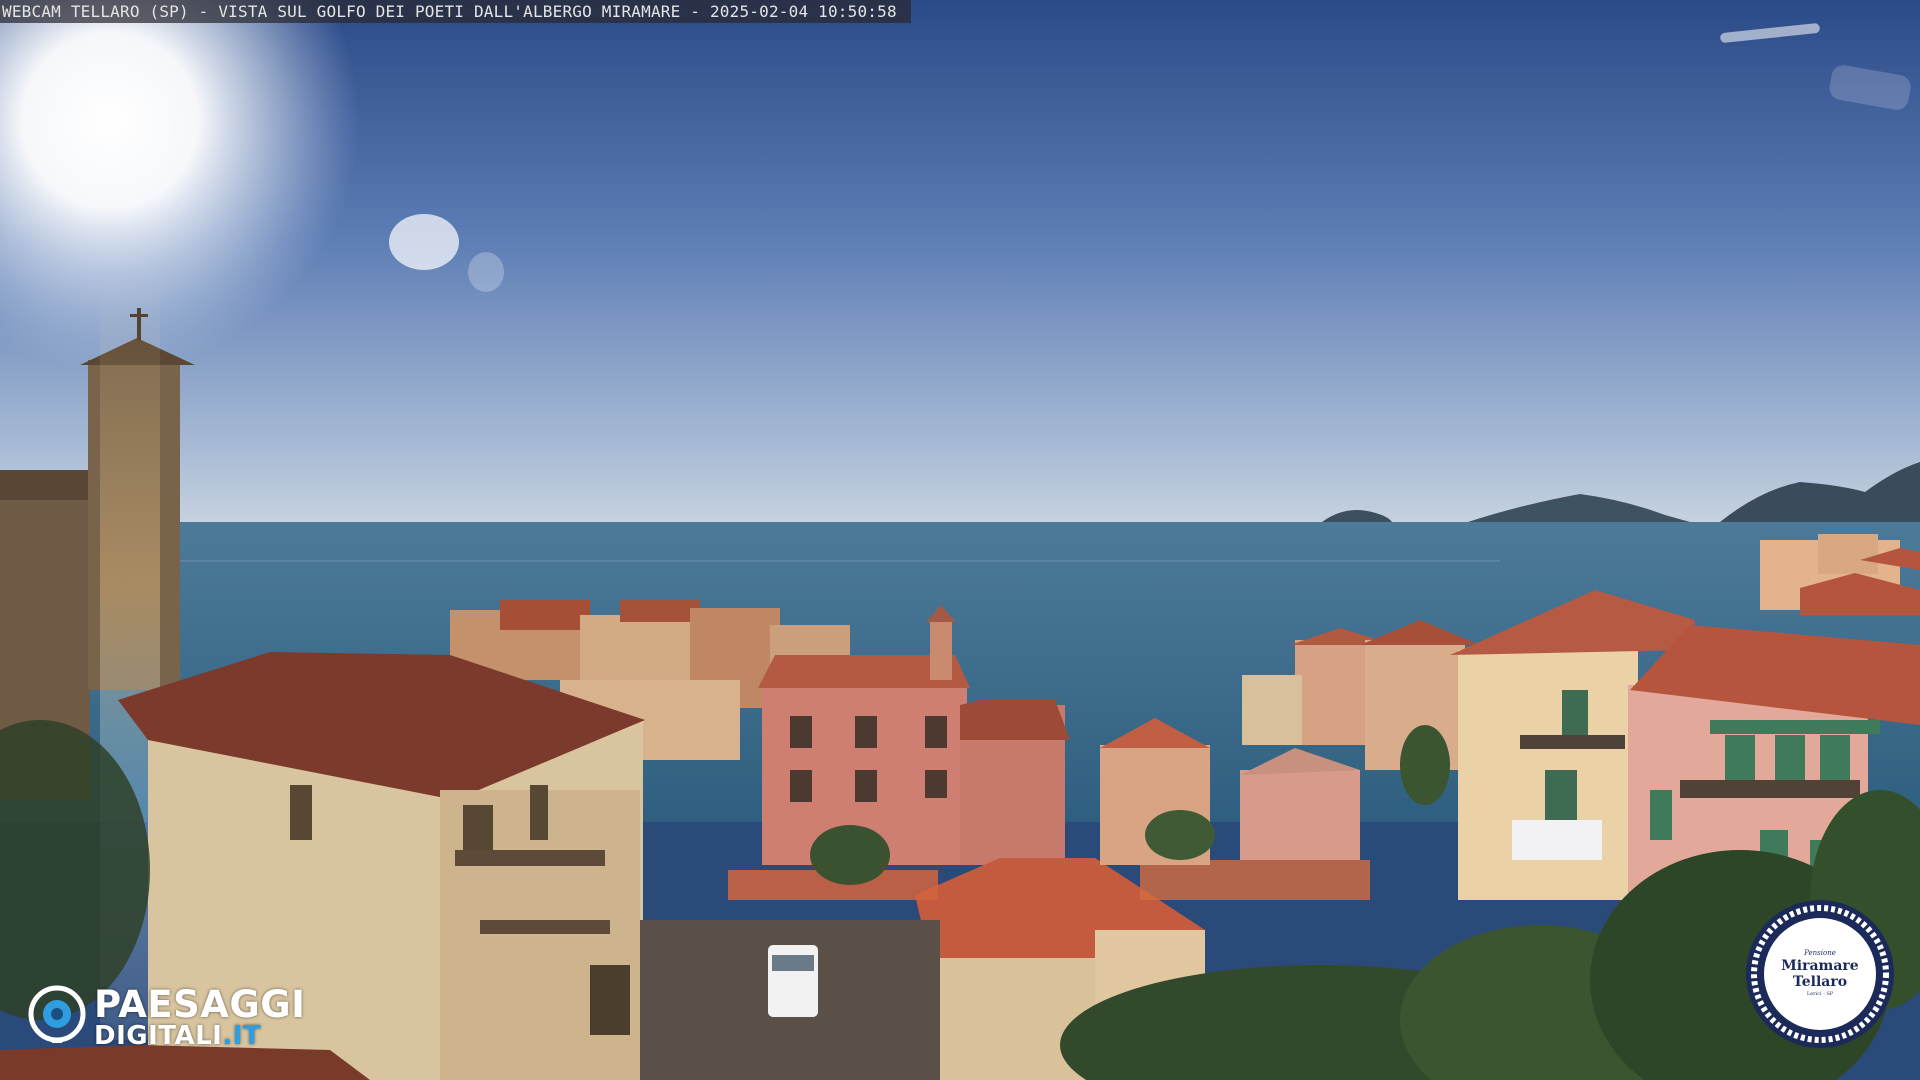 The width and height of the screenshot is (1920, 1080). What do you see at coordinates (1820, 966) in the screenshot?
I see `badge-name-1: Miramare` at bounding box center [1820, 966].